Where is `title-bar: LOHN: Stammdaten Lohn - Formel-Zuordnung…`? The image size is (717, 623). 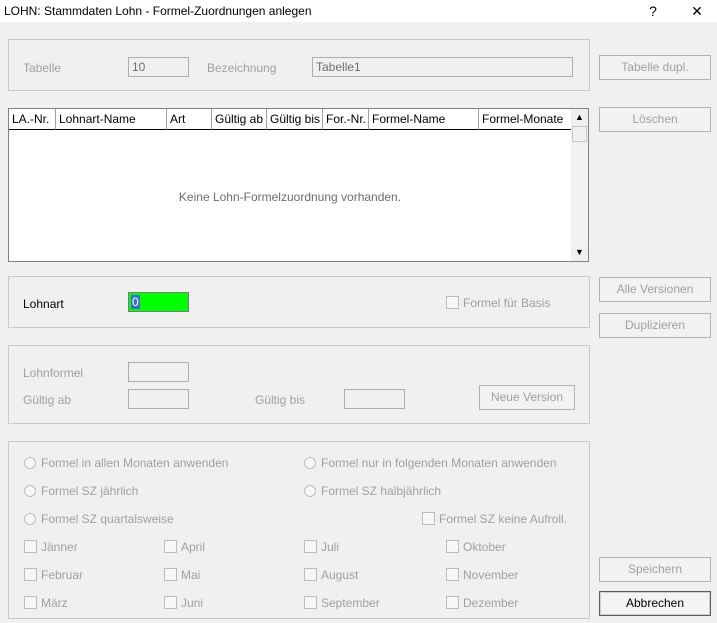
title-bar: LOHN: Stammdaten Lohn - Formel-Zuordnung… is located at coordinates (358, 11).